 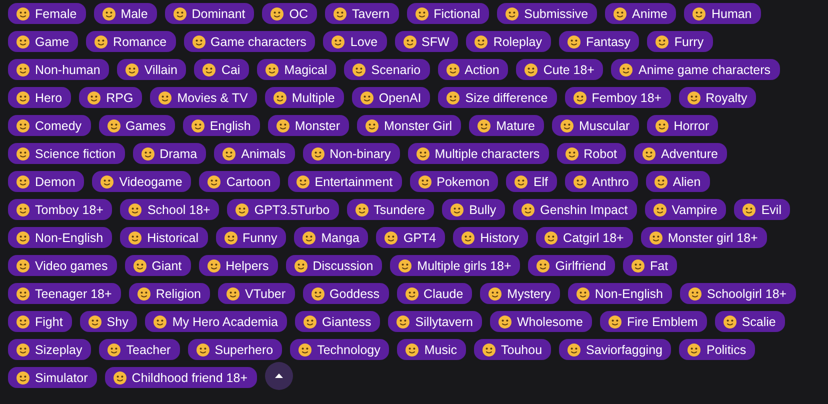 What do you see at coordinates (216, 321) in the screenshot?
I see `tag-button: My Hero Academia` at bounding box center [216, 321].